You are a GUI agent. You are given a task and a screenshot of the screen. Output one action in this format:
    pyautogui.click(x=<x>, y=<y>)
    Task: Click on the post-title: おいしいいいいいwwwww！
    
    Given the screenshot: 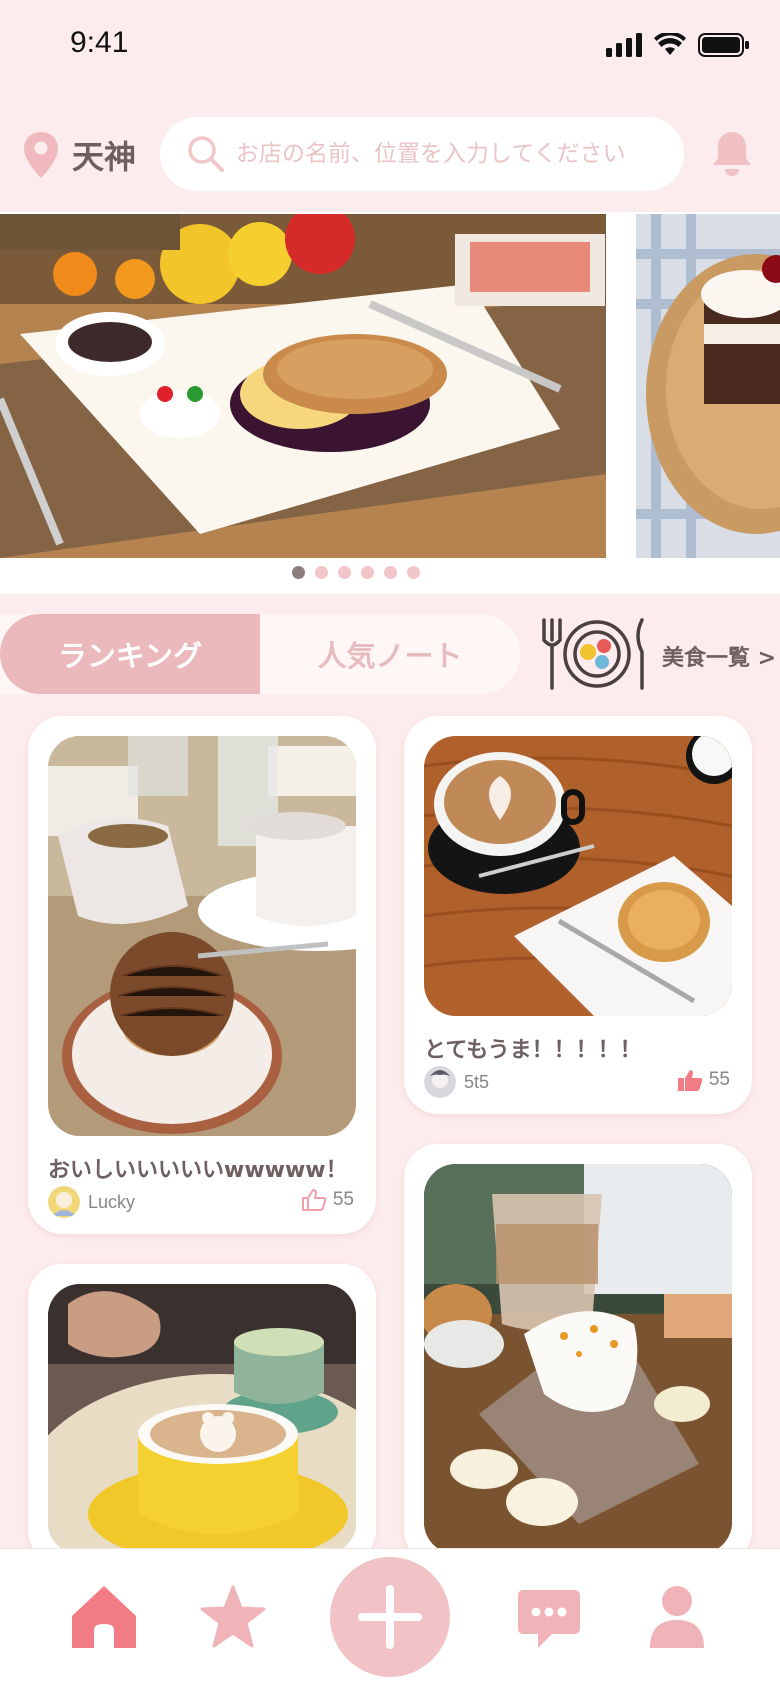 What is the action you would take?
    pyautogui.click(x=198, y=1170)
    